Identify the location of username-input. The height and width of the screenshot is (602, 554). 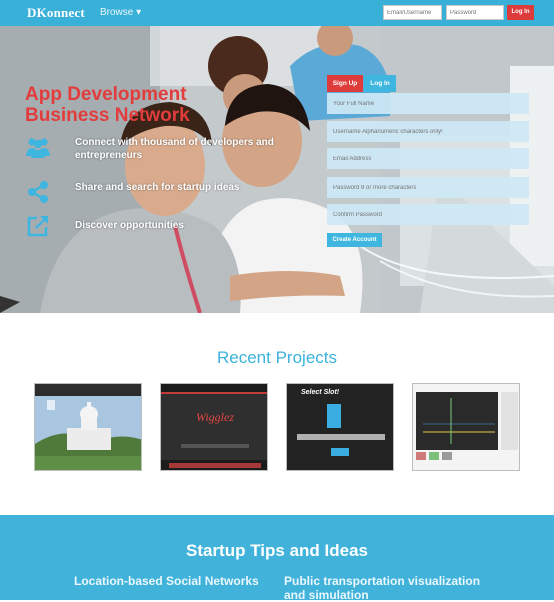
(428, 131).